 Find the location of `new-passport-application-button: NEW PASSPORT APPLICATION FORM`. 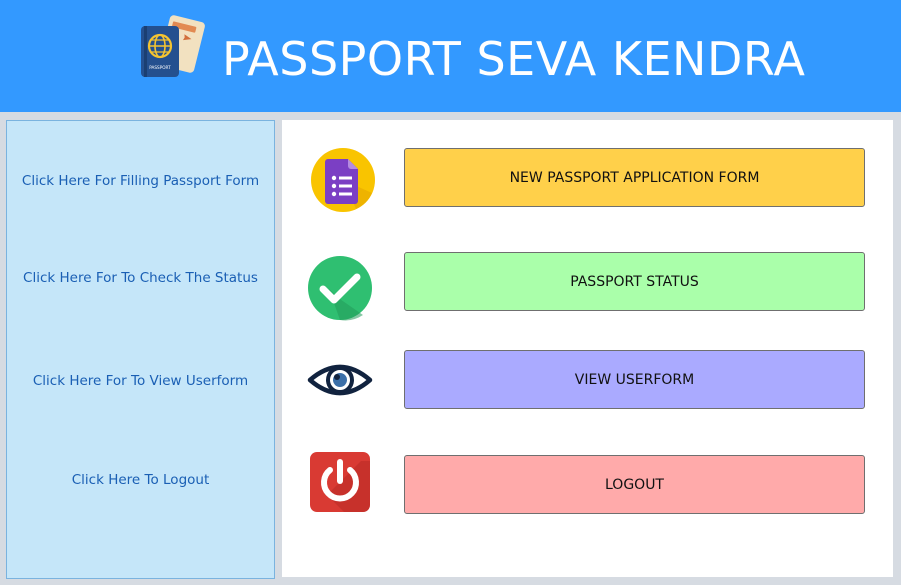

new-passport-application-button: NEW PASSPORT APPLICATION FORM is located at coordinates (634, 177).